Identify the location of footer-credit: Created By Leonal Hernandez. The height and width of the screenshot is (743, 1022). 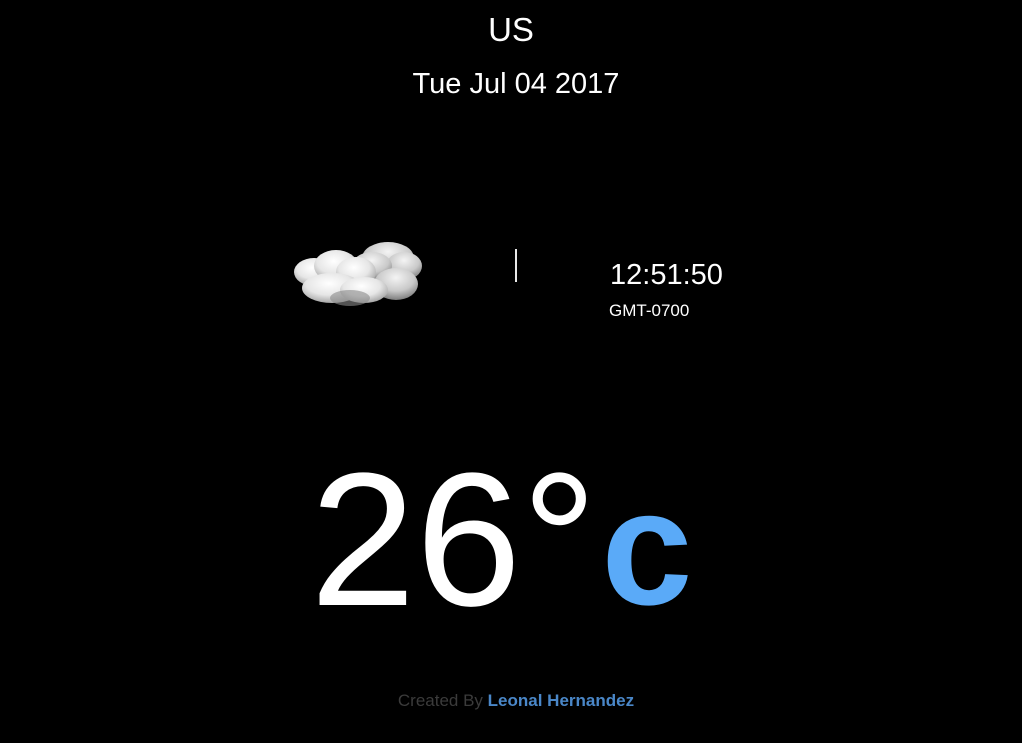
(511, 701).